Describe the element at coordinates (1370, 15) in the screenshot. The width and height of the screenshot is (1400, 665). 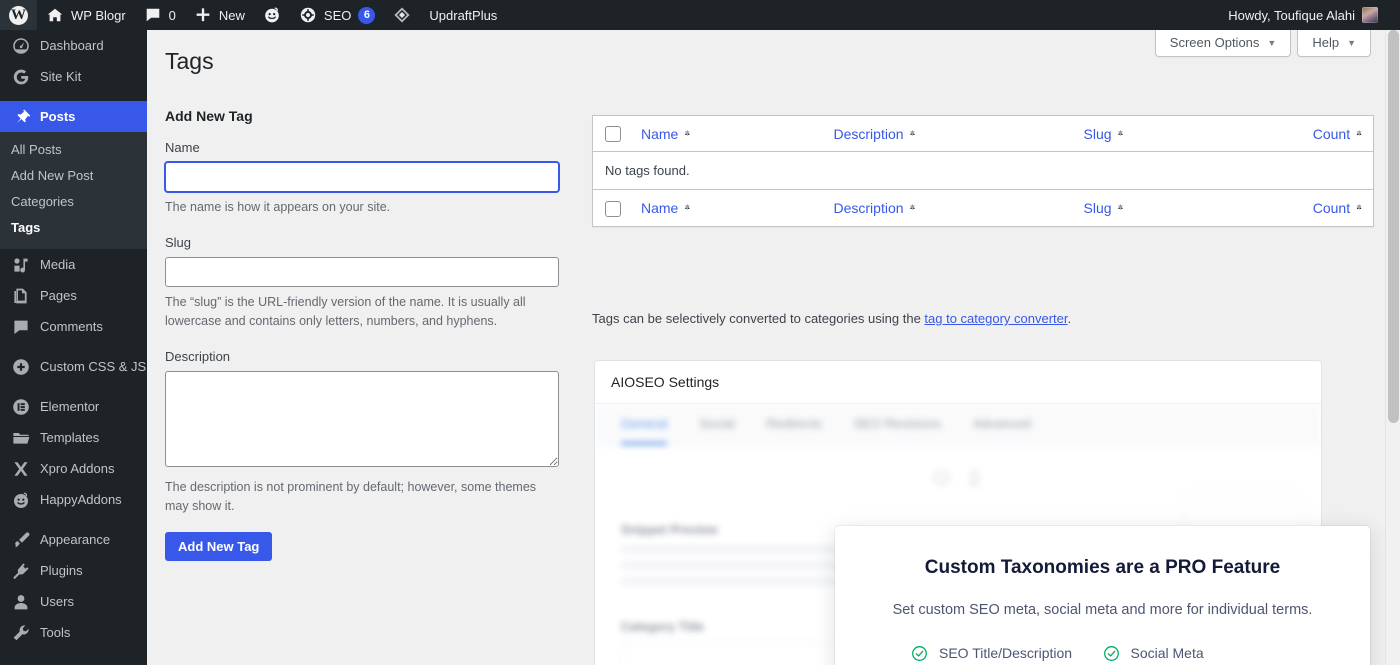
I see `avatar` at that location.